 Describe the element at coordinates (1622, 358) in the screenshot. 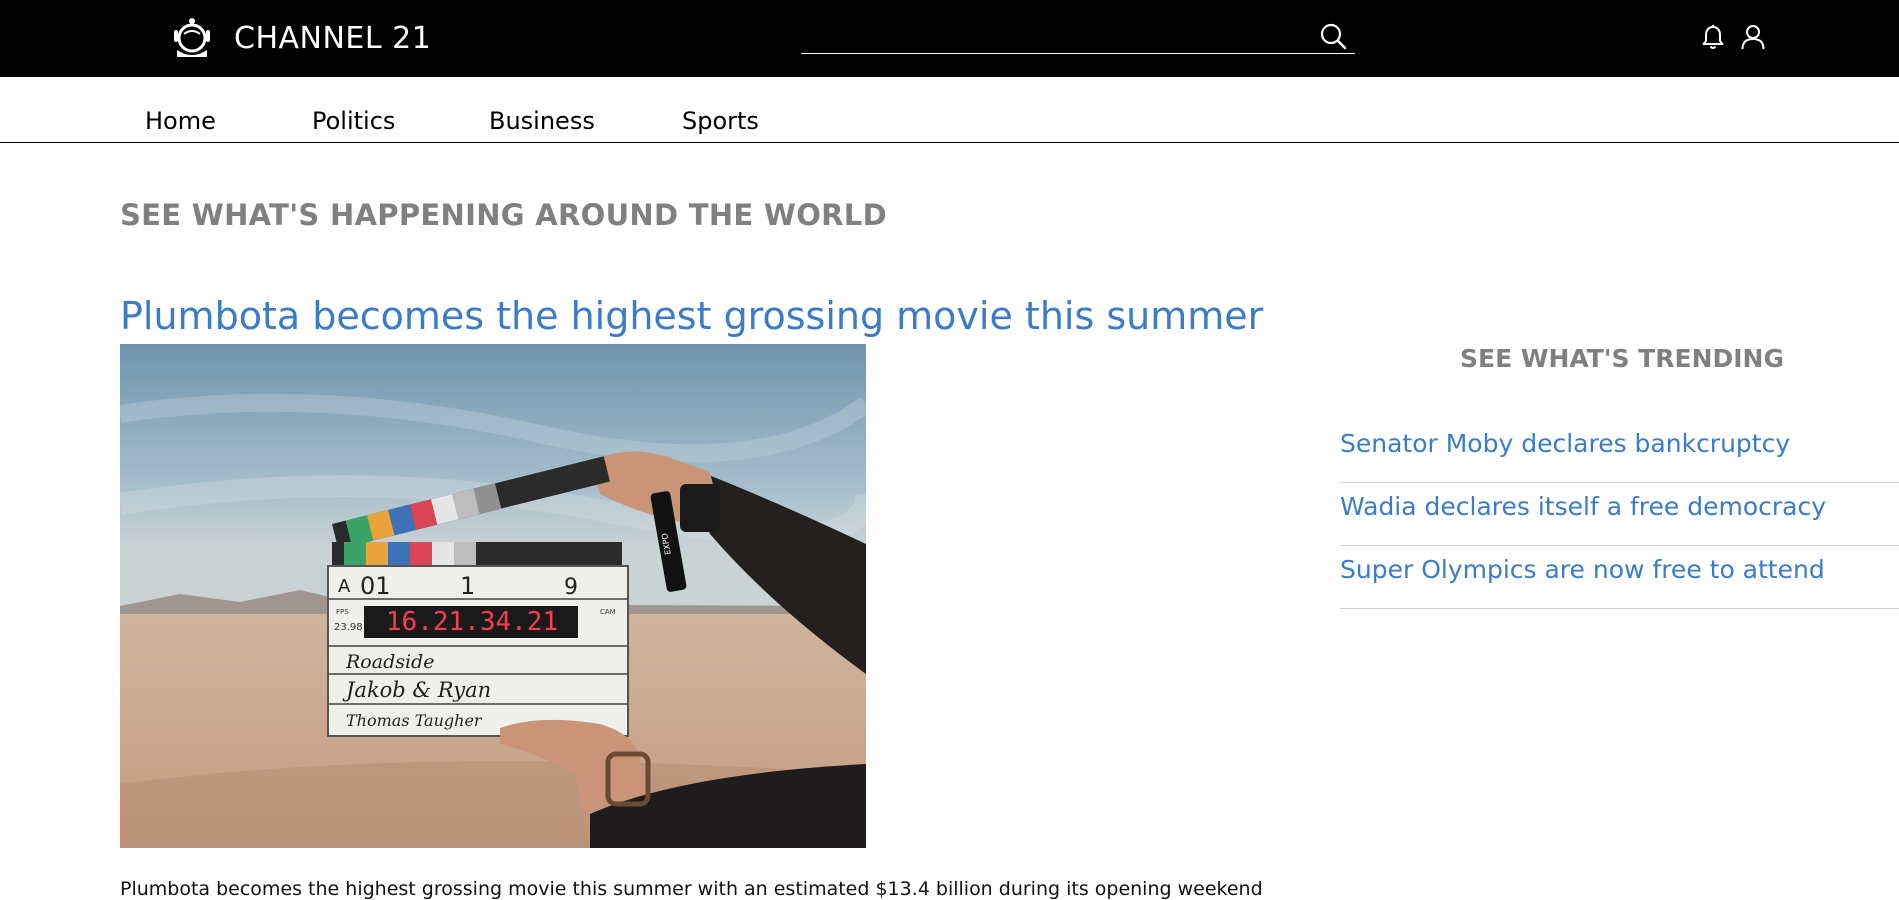

I see `trending-heading: SEE WHAT'S TRENDING` at that location.